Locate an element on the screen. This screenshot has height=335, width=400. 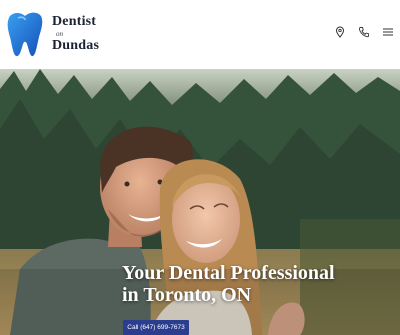
call-button: Call (647) 699-7673 is located at coordinates (156, 327).